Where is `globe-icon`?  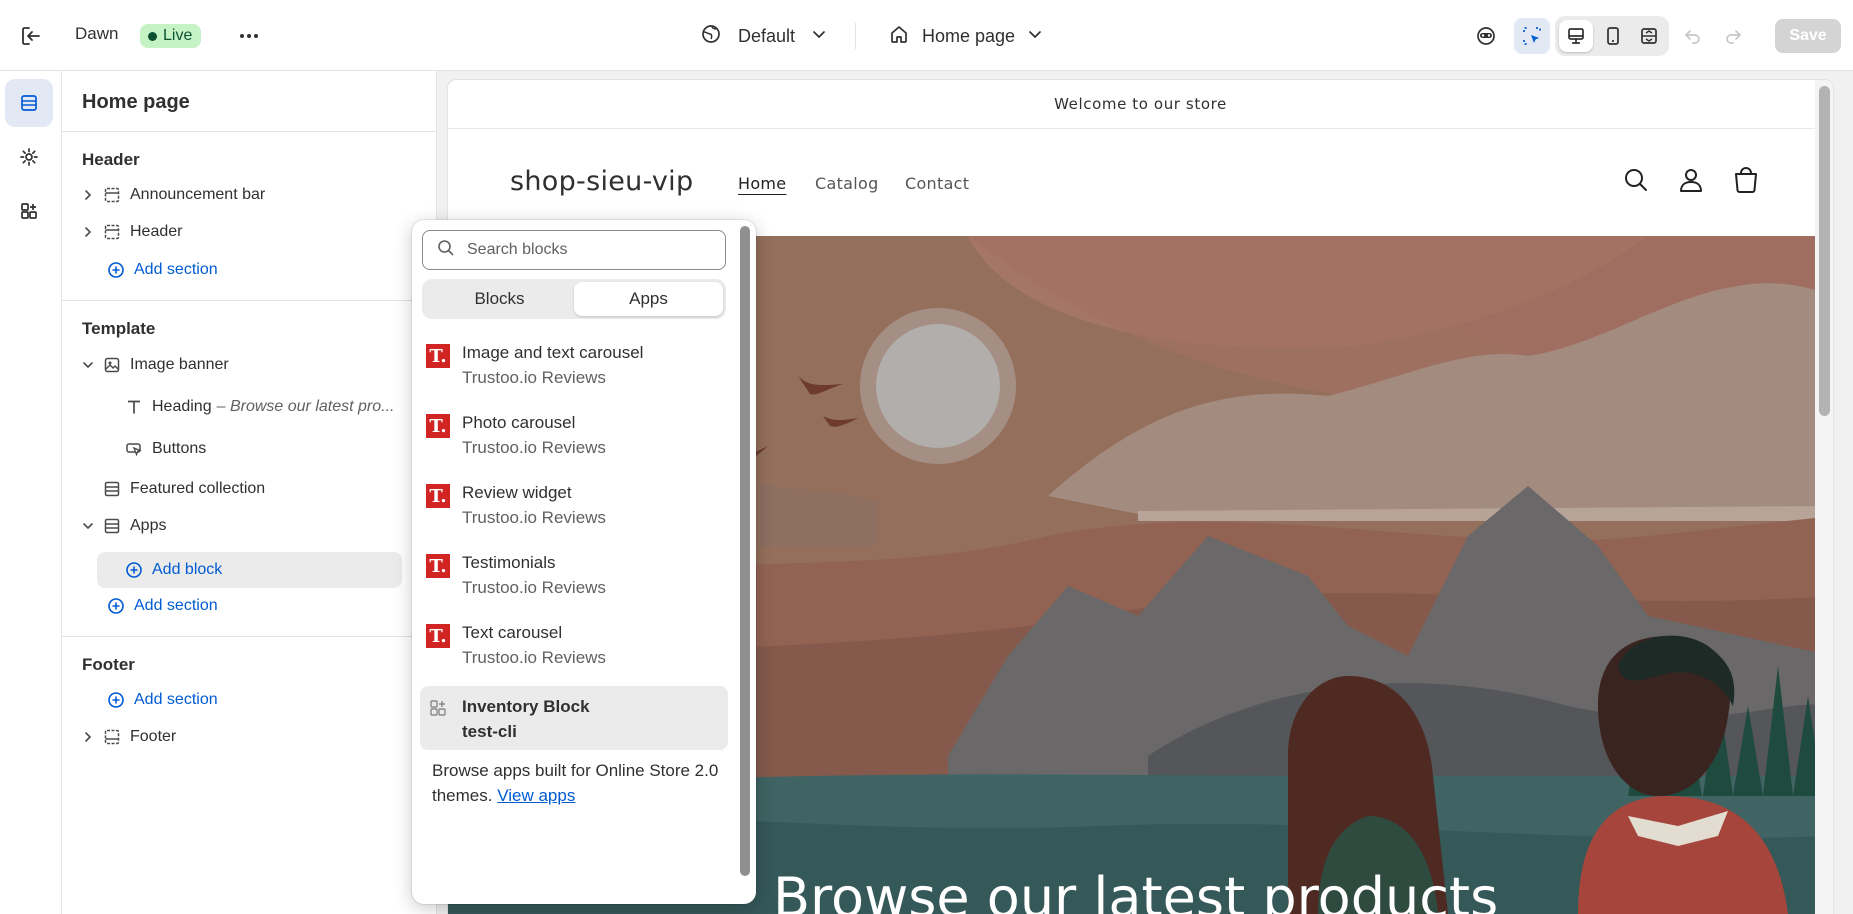
globe-icon is located at coordinates (711, 36).